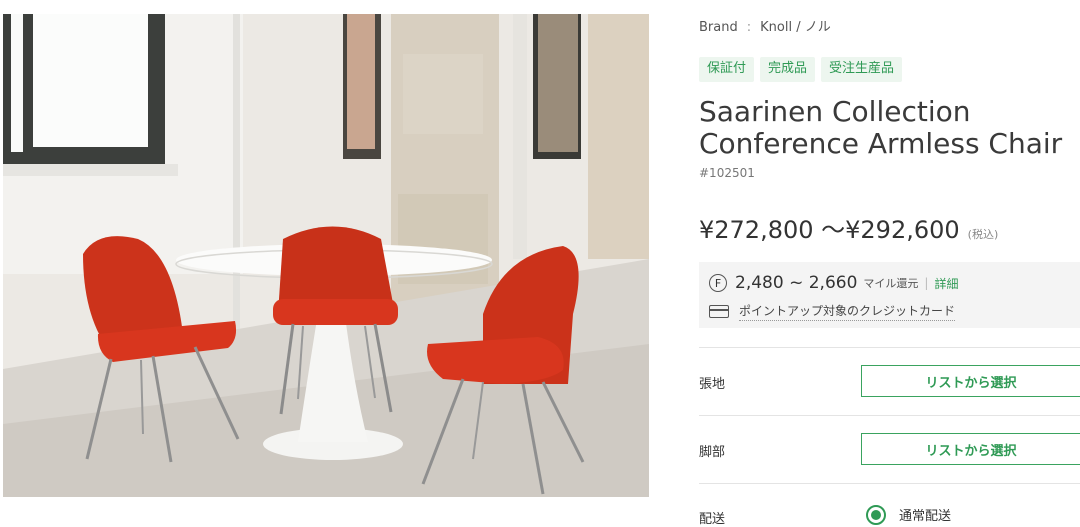  Describe the element at coordinates (796, 283) in the screenshot. I see `miles-range: 2,480 ~ 2,660` at that location.